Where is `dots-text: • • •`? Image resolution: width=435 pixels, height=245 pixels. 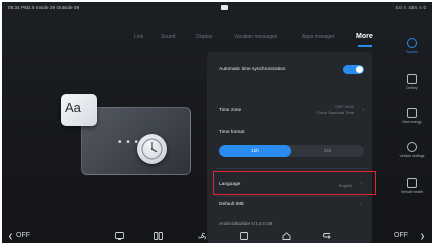
dots-text: • • • is located at coordinates (129, 142).